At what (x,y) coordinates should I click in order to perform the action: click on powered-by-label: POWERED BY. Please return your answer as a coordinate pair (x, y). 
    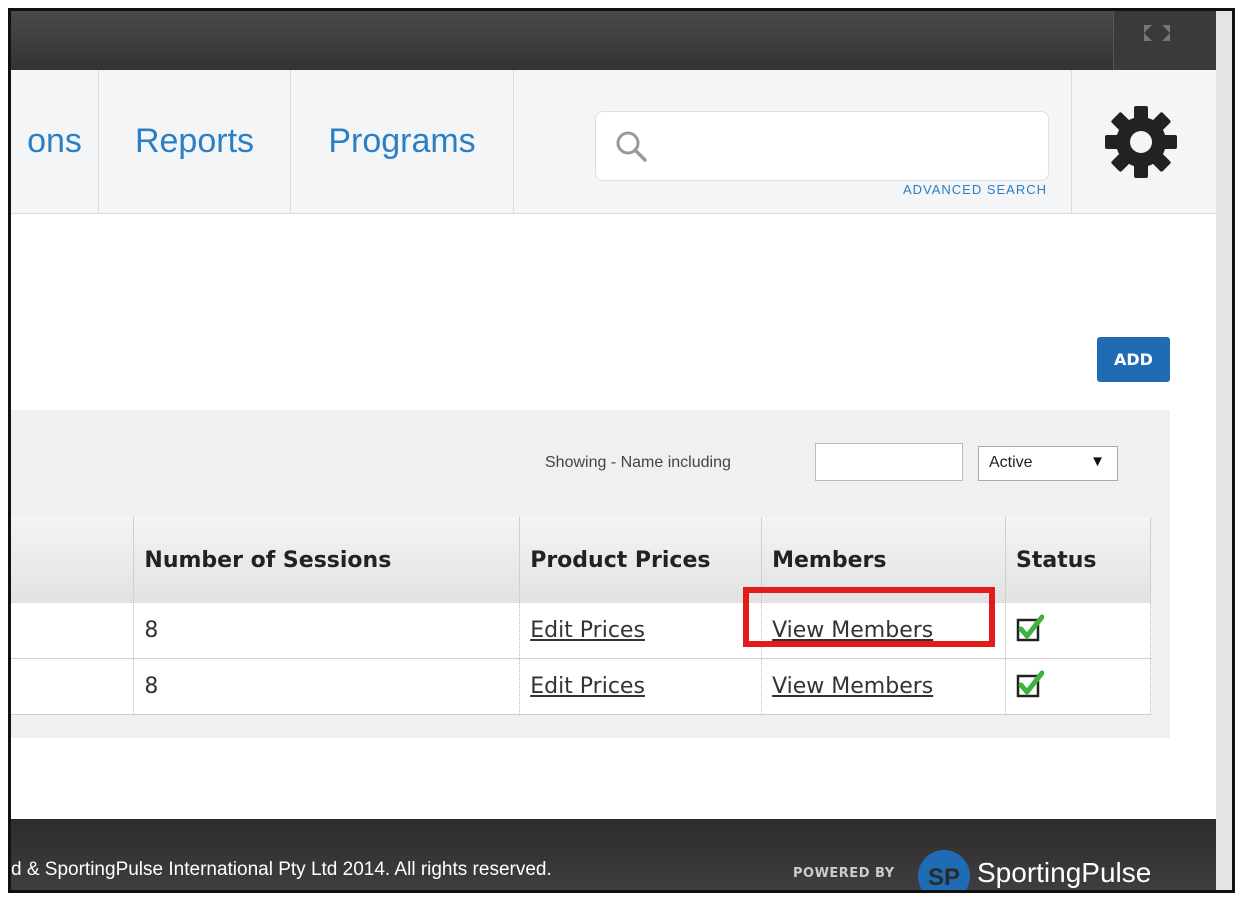
    Looking at the image, I should click on (844, 873).